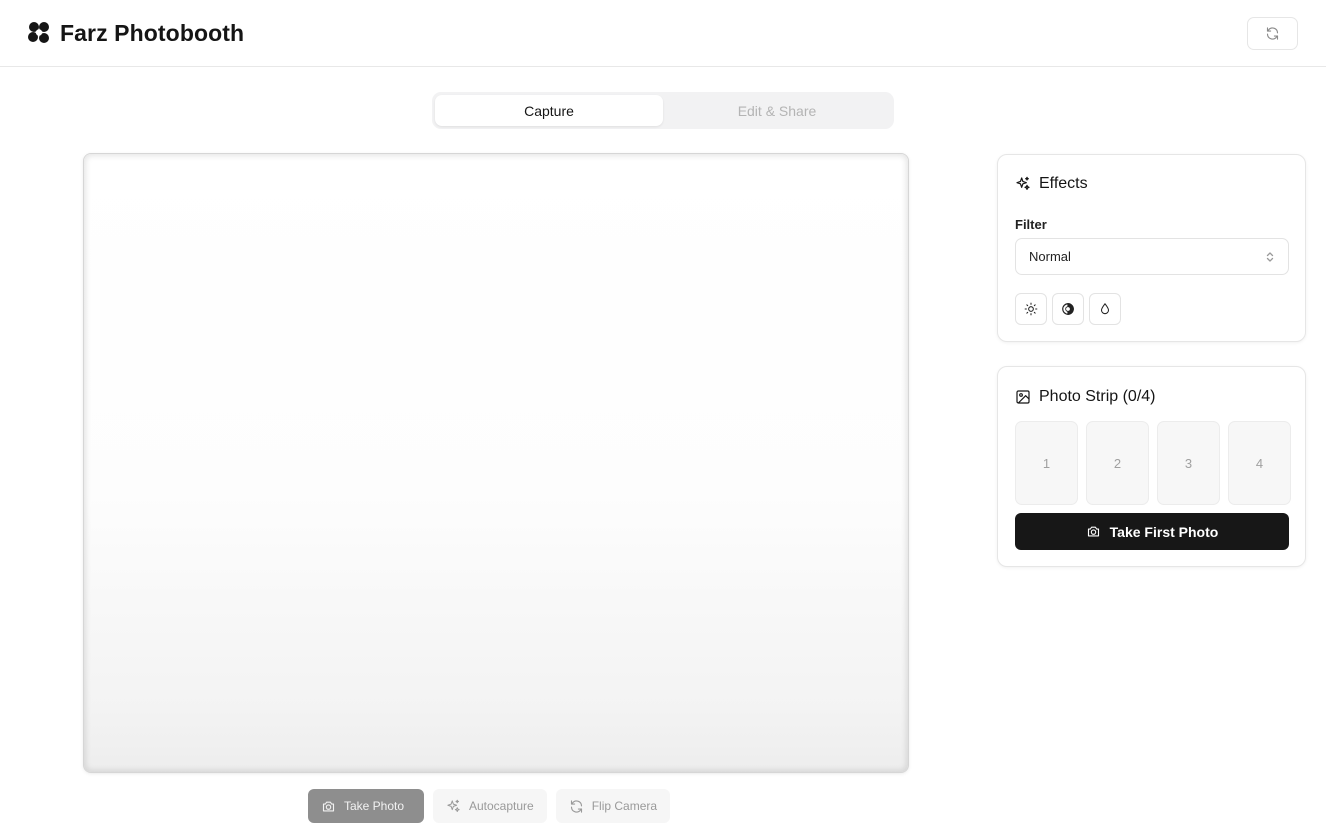 Image resolution: width=1326 pixels, height=825 pixels. Describe the element at coordinates (374, 806) in the screenshot. I see `take-photo-label: Take Photo` at that location.